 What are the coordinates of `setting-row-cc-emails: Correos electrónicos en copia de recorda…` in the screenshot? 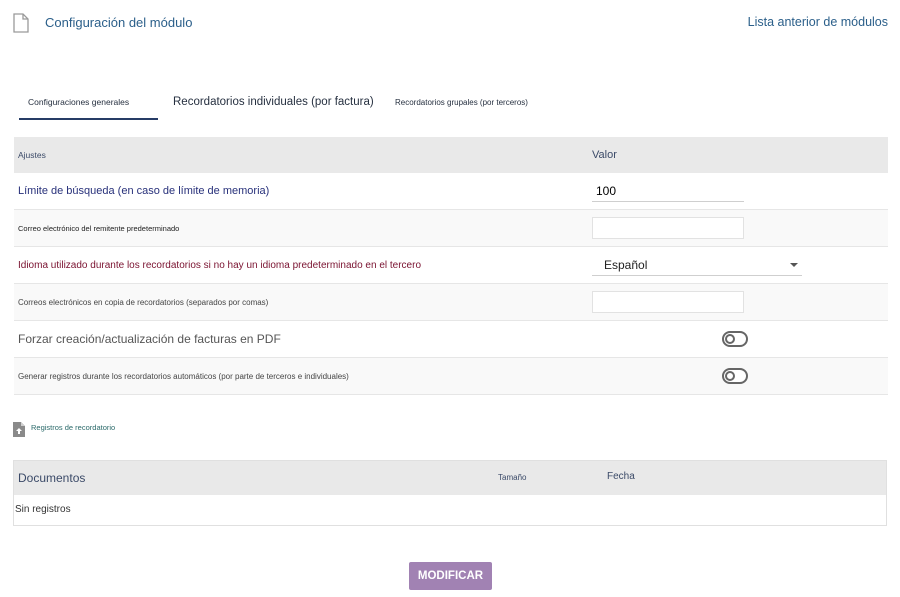 It's located at (451, 302).